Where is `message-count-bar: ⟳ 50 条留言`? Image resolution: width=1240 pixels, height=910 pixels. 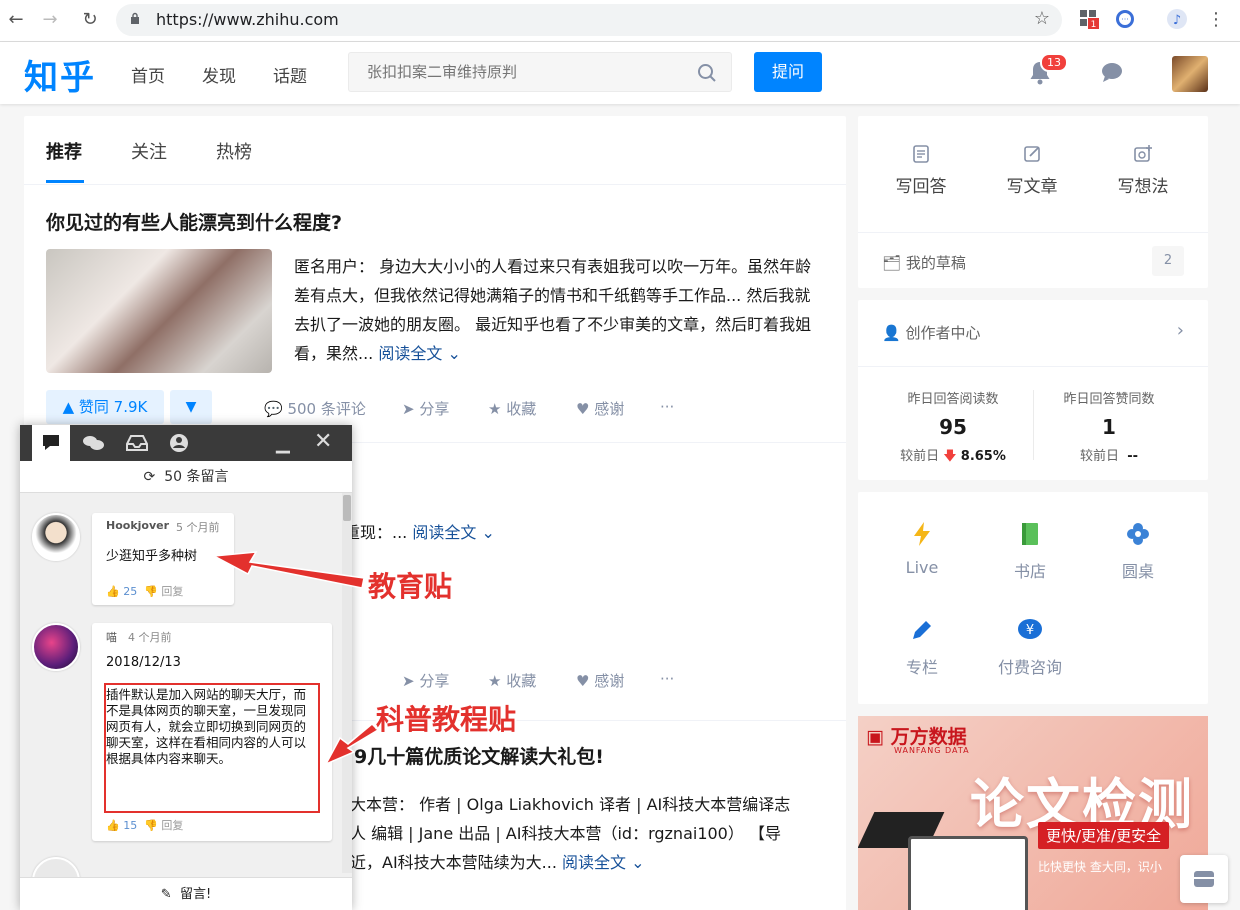
message-count-bar: ⟳ 50 条留言 is located at coordinates (186, 477).